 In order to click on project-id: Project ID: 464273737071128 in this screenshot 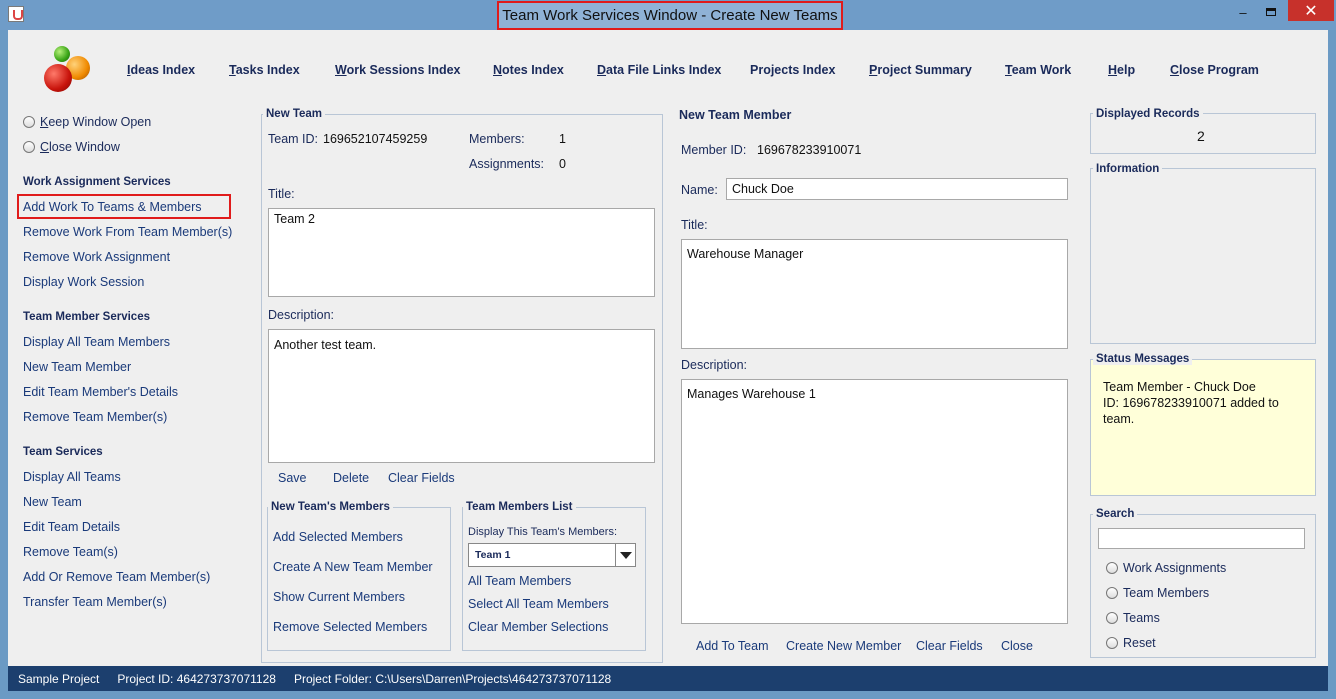, I will do `click(196, 678)`.